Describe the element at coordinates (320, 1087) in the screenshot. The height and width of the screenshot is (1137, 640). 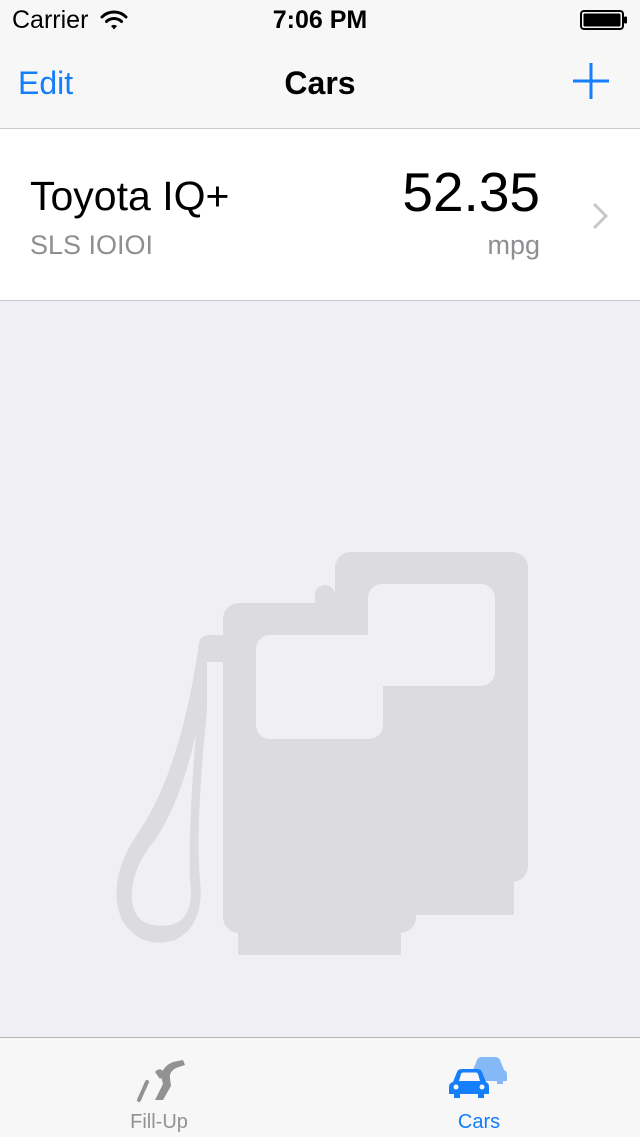
I see `tab-bar: Fill-Up Cars` at that location.